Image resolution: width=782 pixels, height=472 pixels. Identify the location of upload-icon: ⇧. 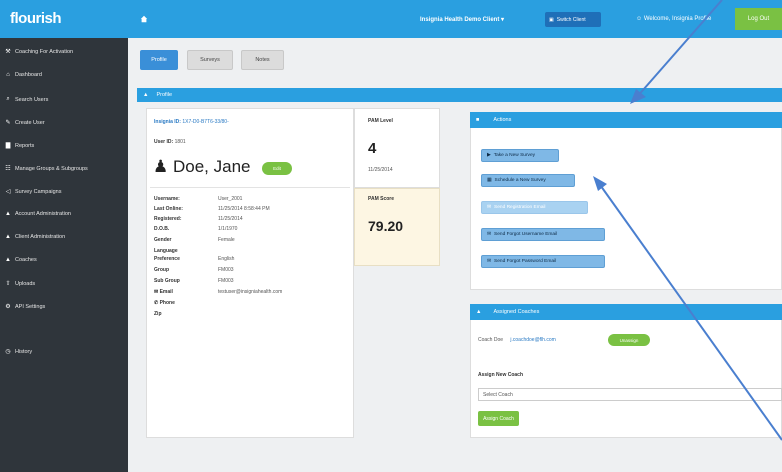
(8, 284).